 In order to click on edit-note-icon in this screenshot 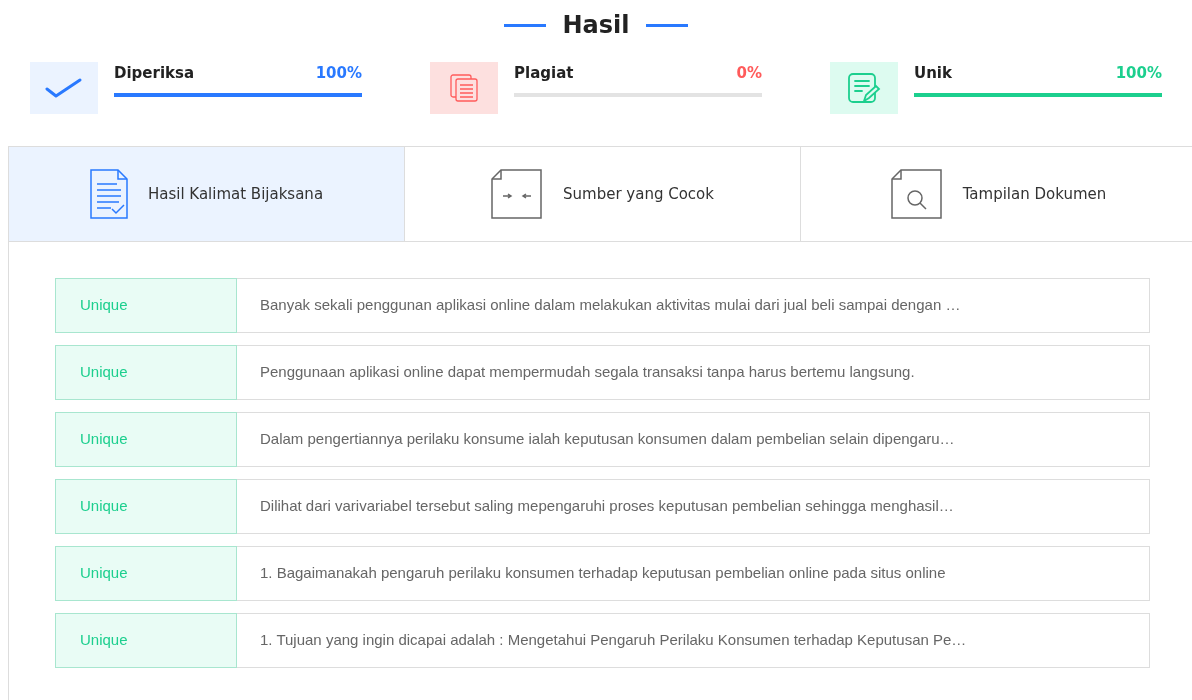, I will do `click(864, 88)`.